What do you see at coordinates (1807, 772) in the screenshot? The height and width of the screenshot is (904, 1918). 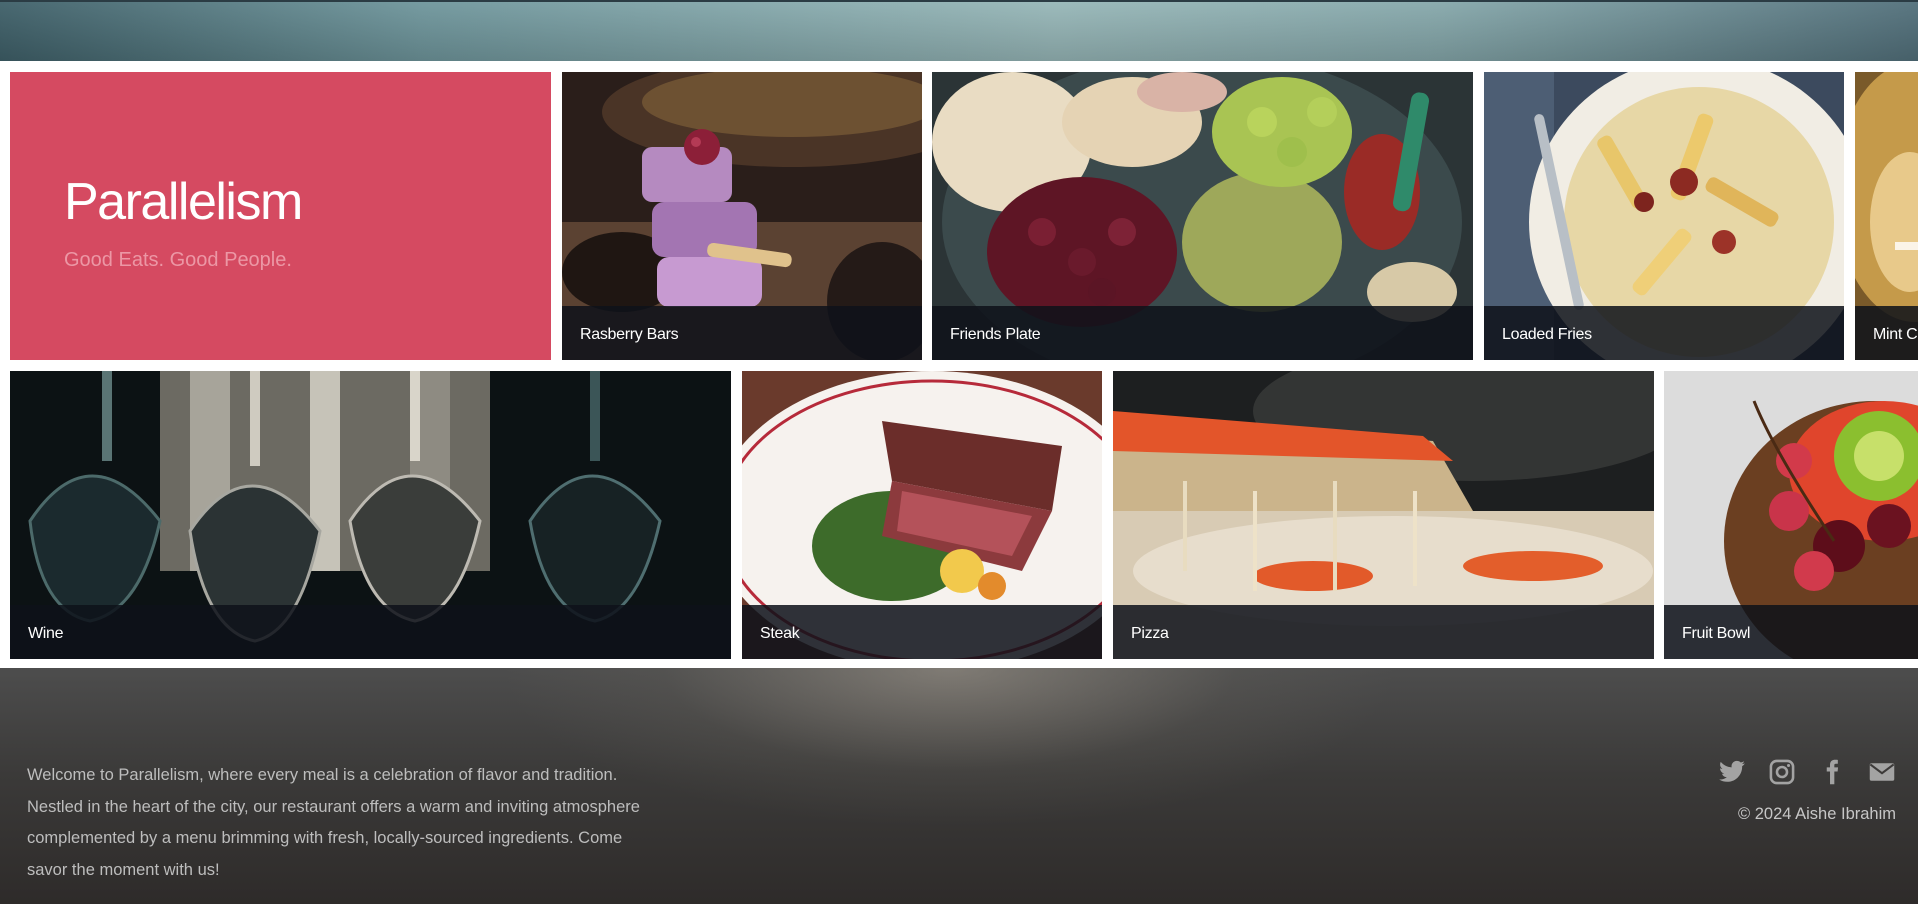 I see `social-links` at bounding box center [1807, 772].